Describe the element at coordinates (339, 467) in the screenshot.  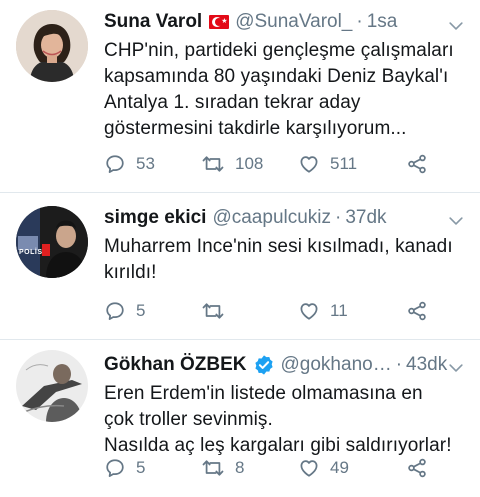
I see `like-count: 49` at that location.